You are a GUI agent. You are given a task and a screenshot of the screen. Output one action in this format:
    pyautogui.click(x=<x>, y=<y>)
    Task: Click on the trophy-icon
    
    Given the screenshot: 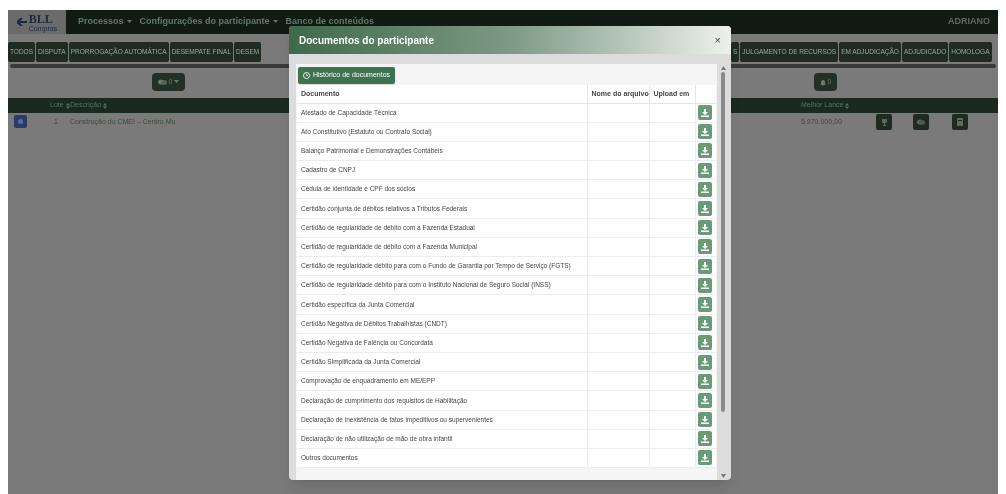 What is the action you would take?
    pyautogui.click(x=884, y=122)
    